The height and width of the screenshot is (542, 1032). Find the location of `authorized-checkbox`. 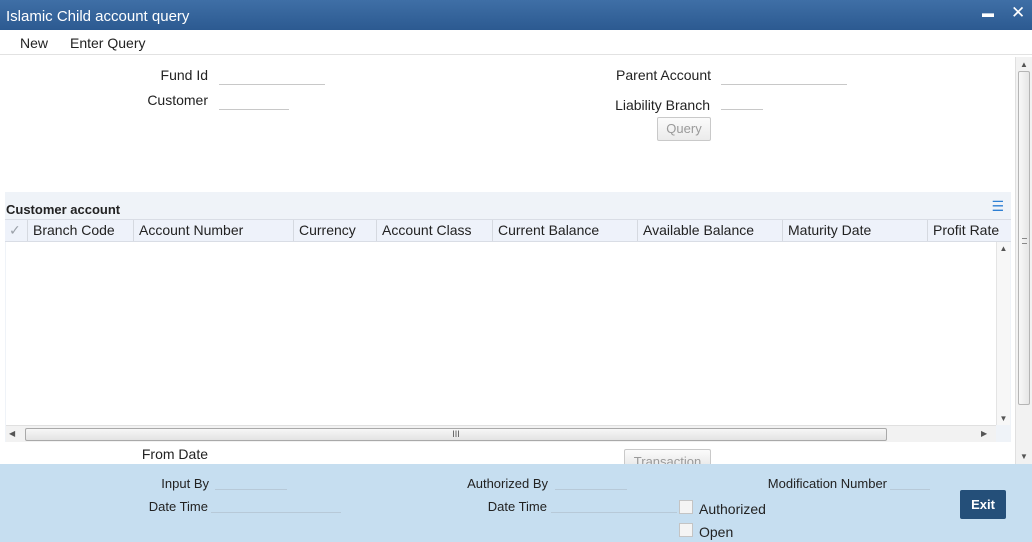

authorized-checkbox is located at coordinates (686, 507).